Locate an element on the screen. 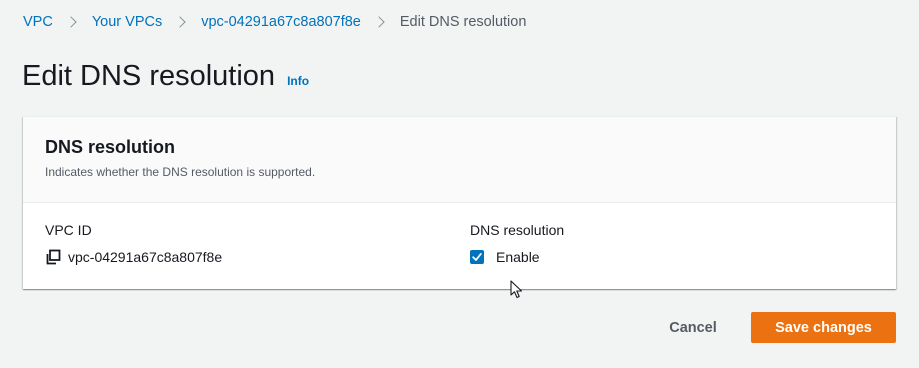  vpc-id-value: vpc-04291a67c8a807f8e is located at coordinates (145, 257).